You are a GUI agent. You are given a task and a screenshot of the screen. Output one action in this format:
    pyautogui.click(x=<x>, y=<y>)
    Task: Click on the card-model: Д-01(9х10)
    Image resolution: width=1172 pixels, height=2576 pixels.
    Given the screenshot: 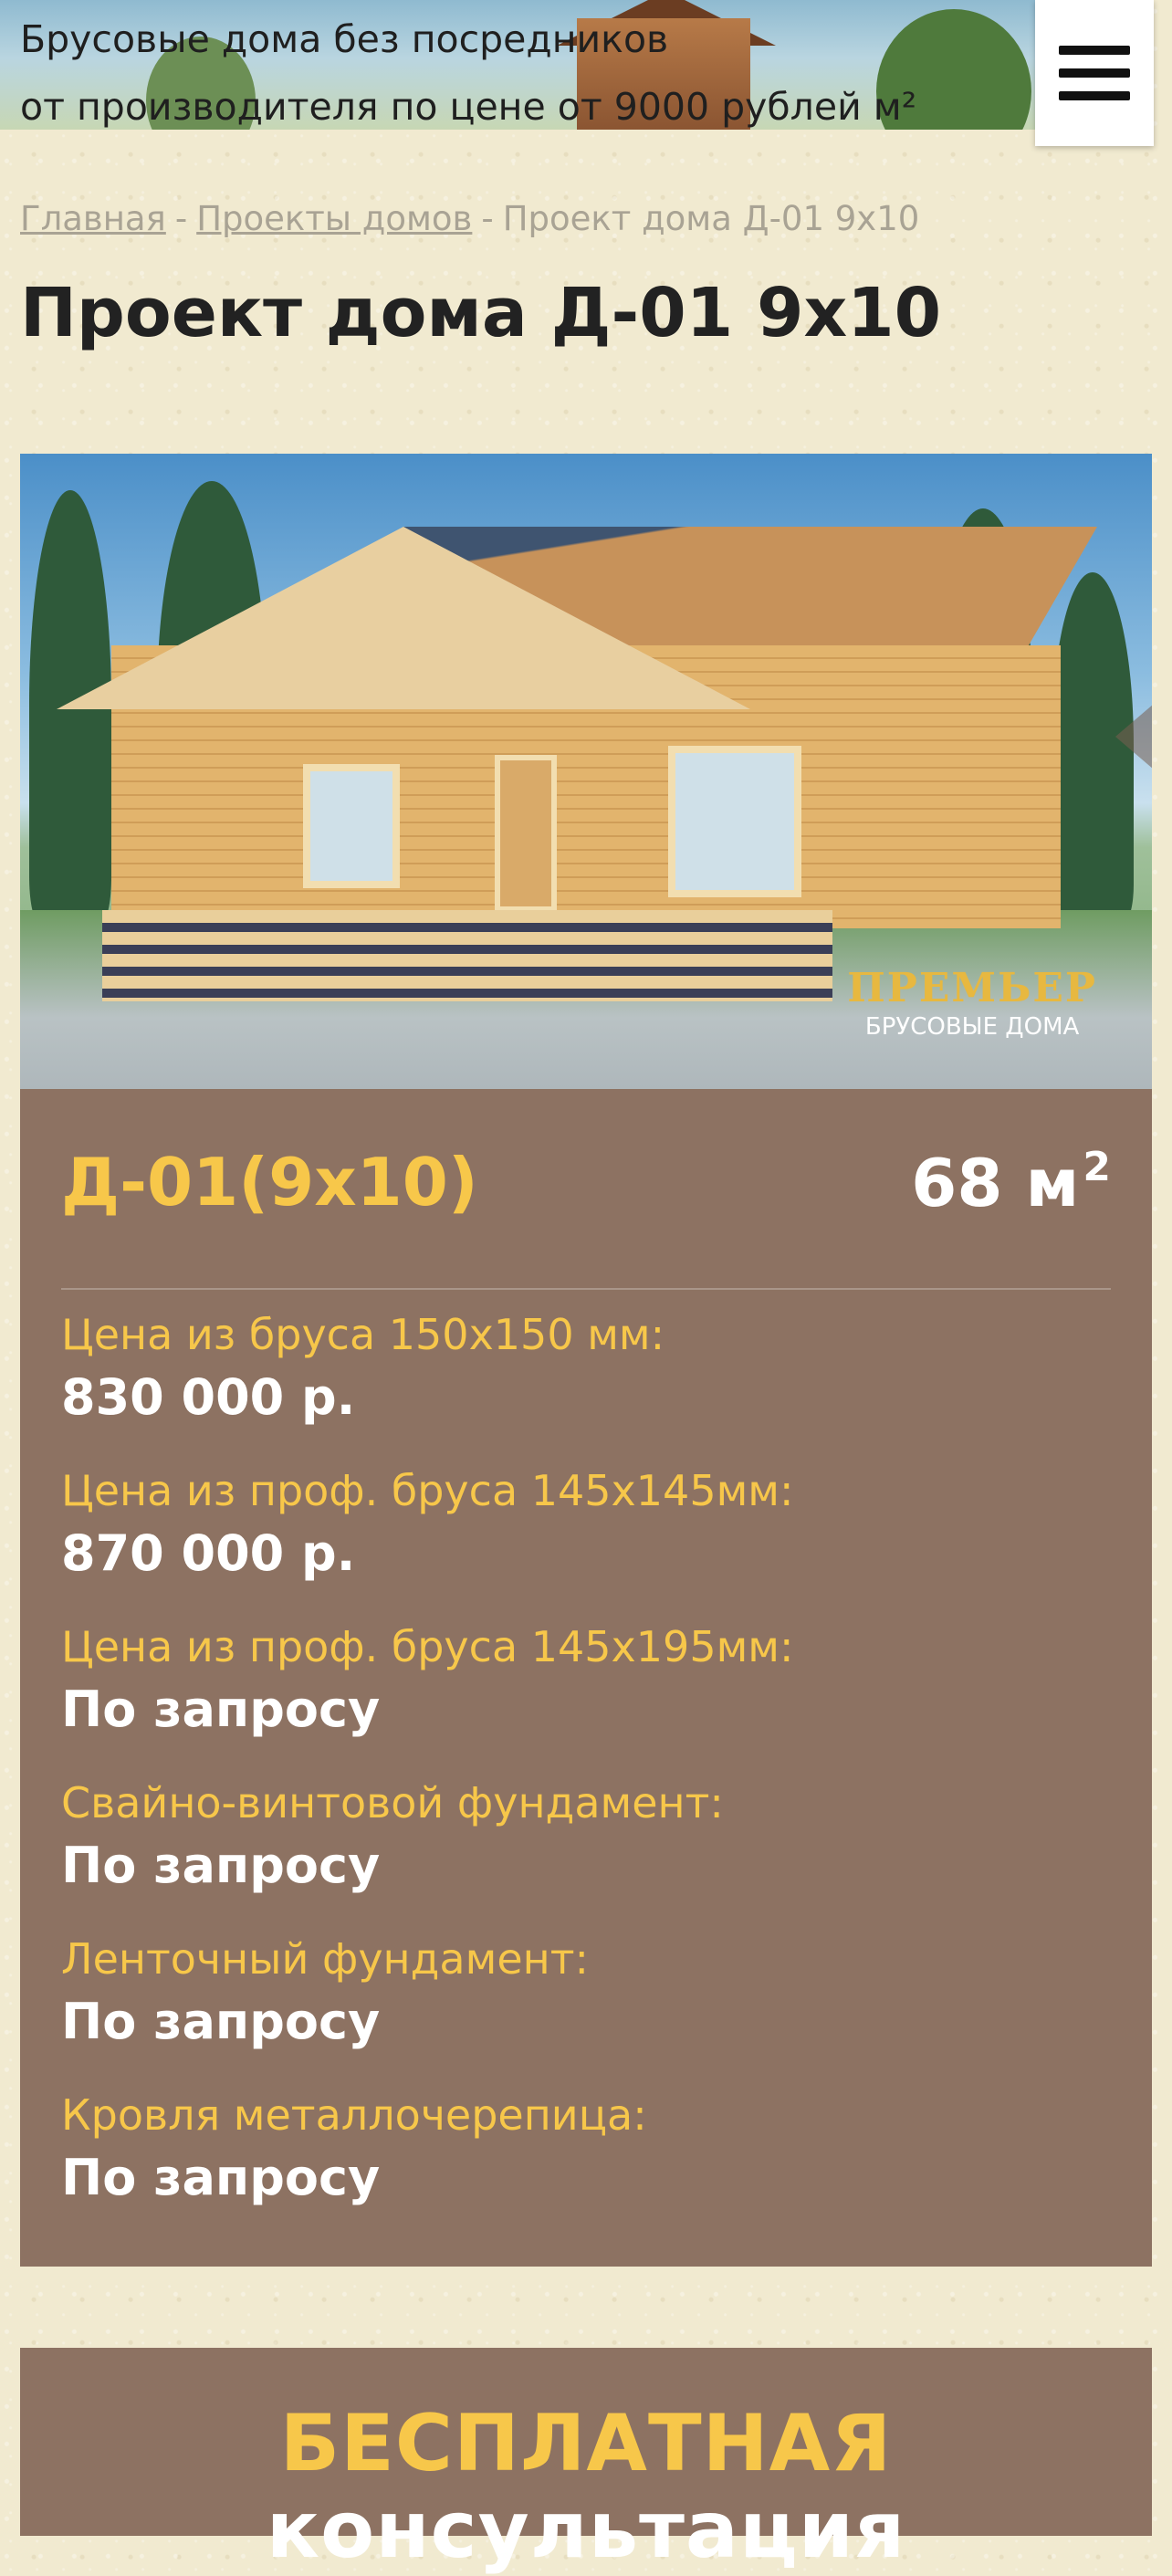 What is the action you would take?
    pyautogui.click(x=270, y=1182)
    